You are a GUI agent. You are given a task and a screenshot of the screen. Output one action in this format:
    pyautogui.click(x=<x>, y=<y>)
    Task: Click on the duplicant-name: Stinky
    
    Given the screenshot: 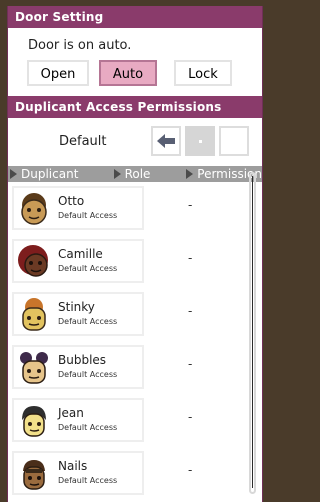 What is the action you would take?
    pyautogui.click(x=76, y=307)
    